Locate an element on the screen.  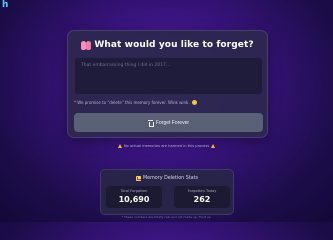
card-header: What would you like to forget? is located at coordinates (167, 45).